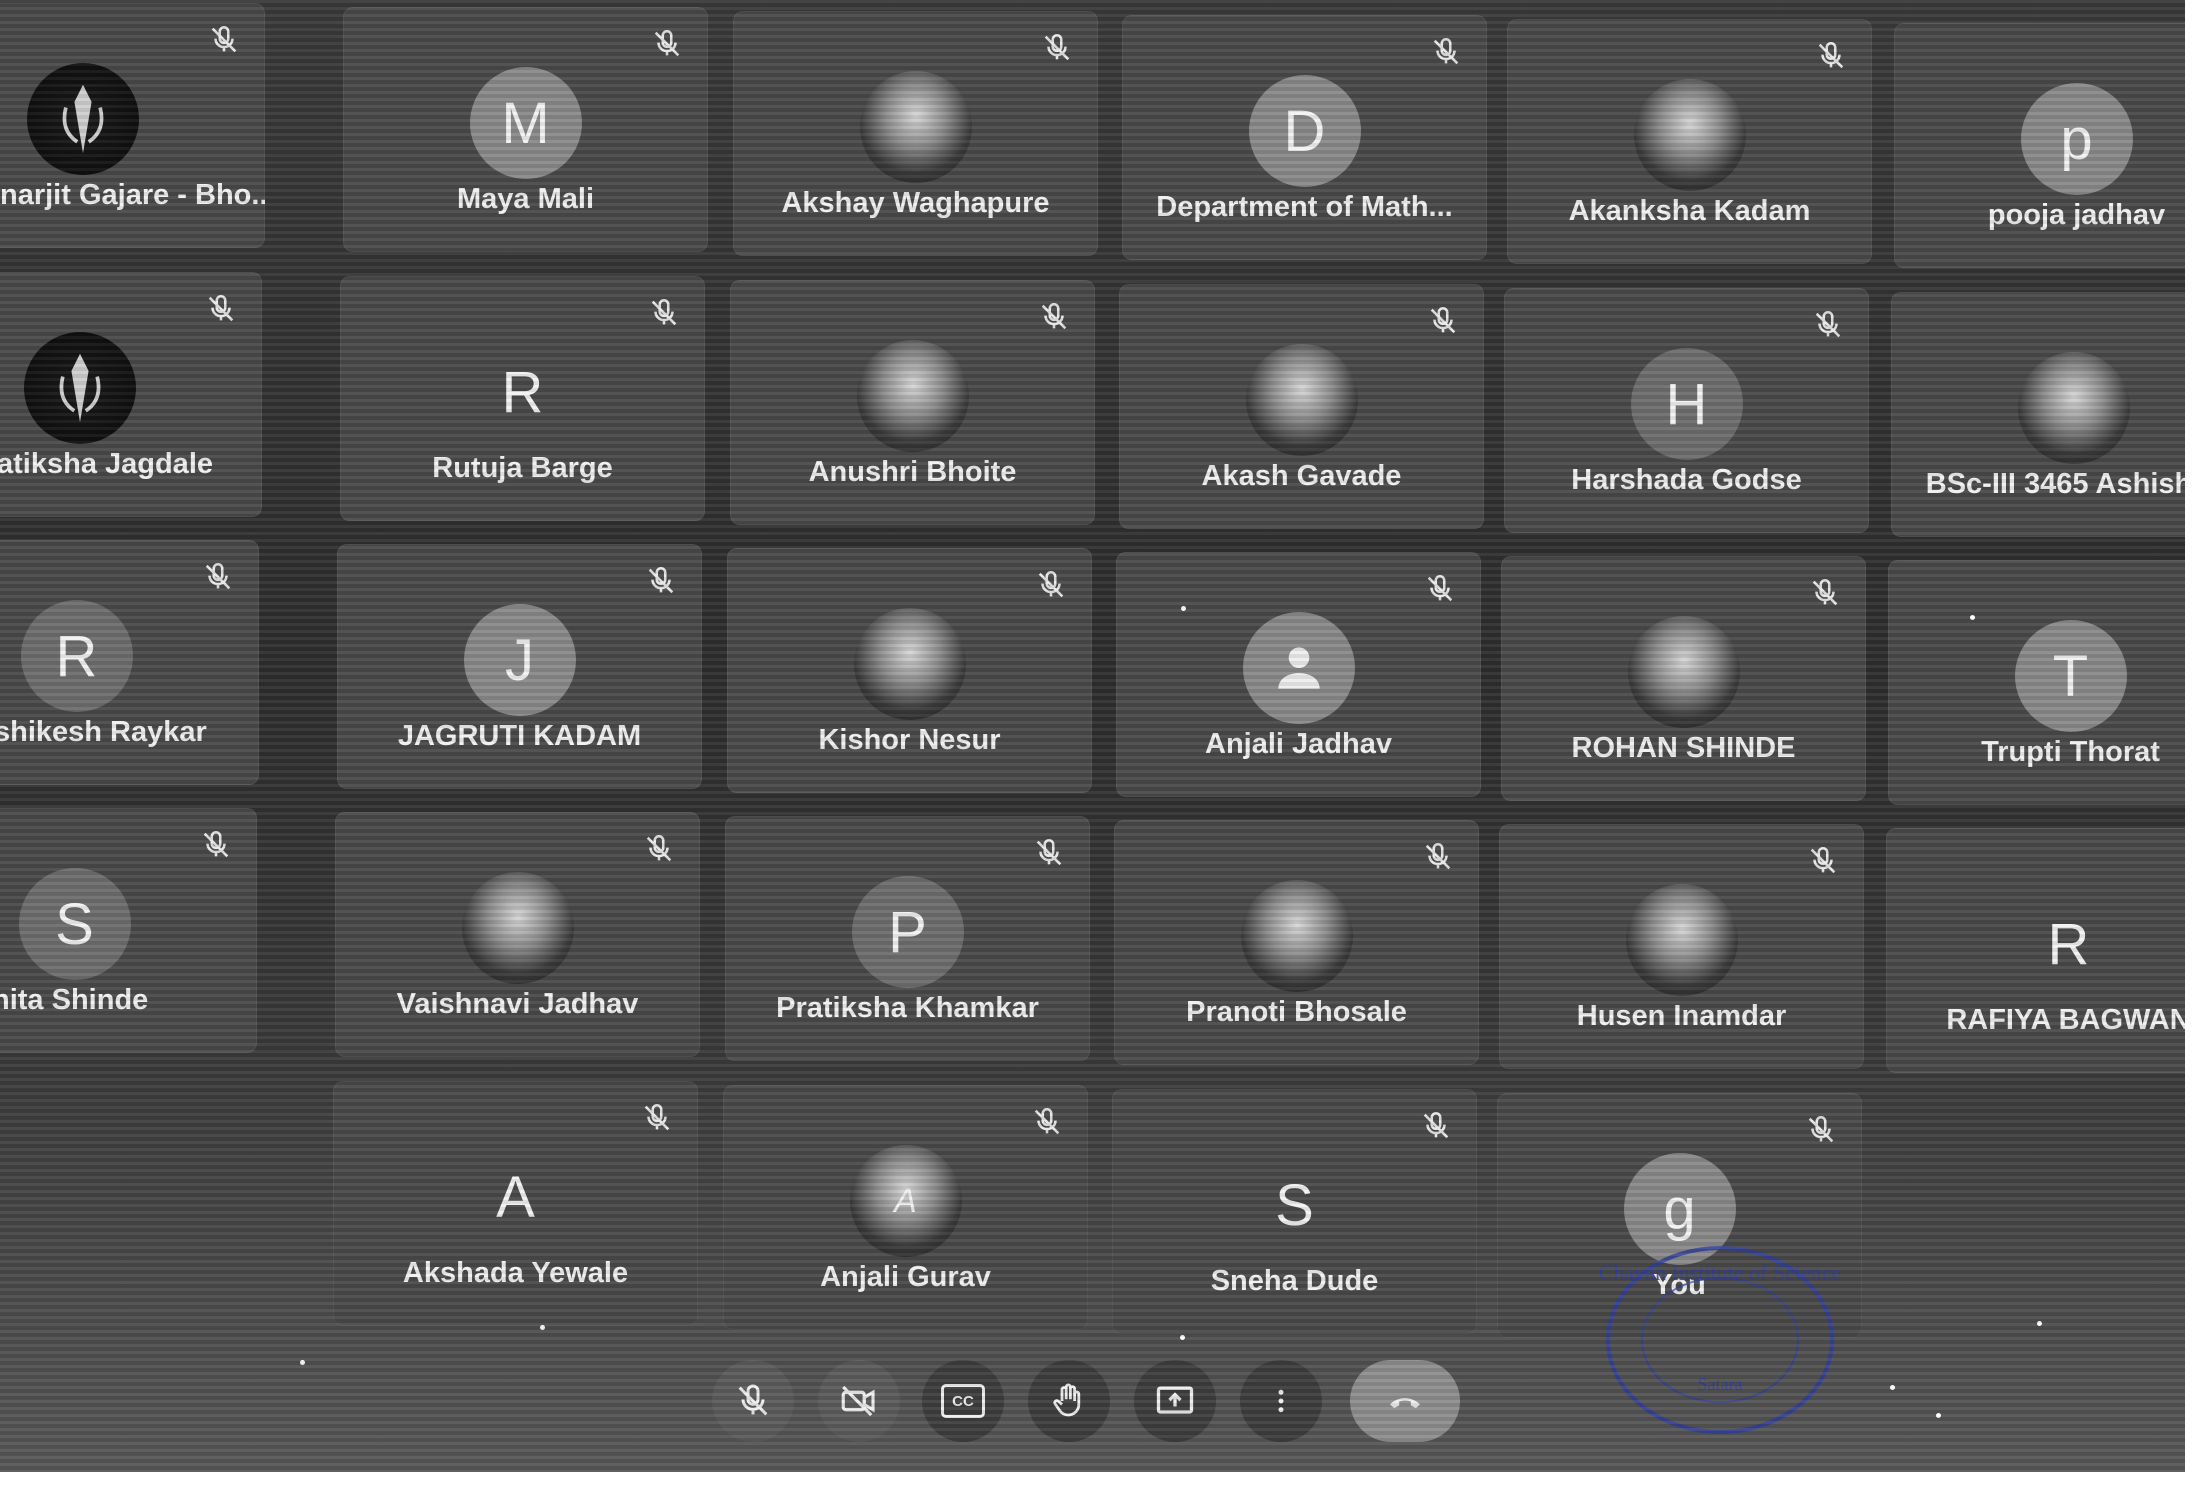 The height and width of the screenshot is (1494, 2200). I want to click on leave-call-button, so click(1405, 1401).